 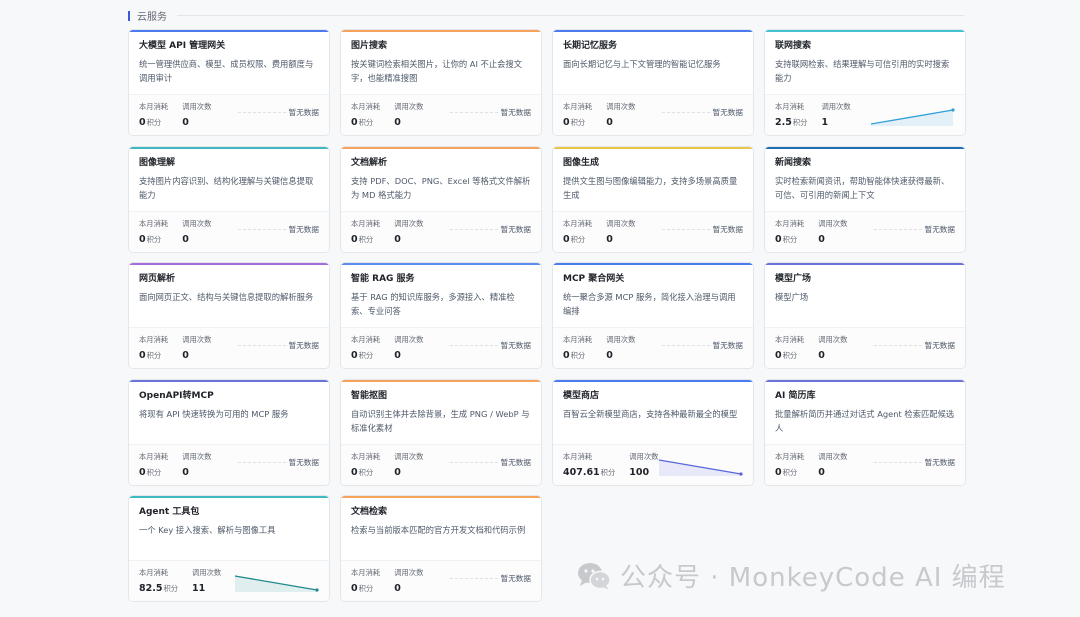 I want to click on service-card: 模型广场 模型广场 本月消耗 0积分 调用次数 0 暂无数据, so click(x=865, y=315).